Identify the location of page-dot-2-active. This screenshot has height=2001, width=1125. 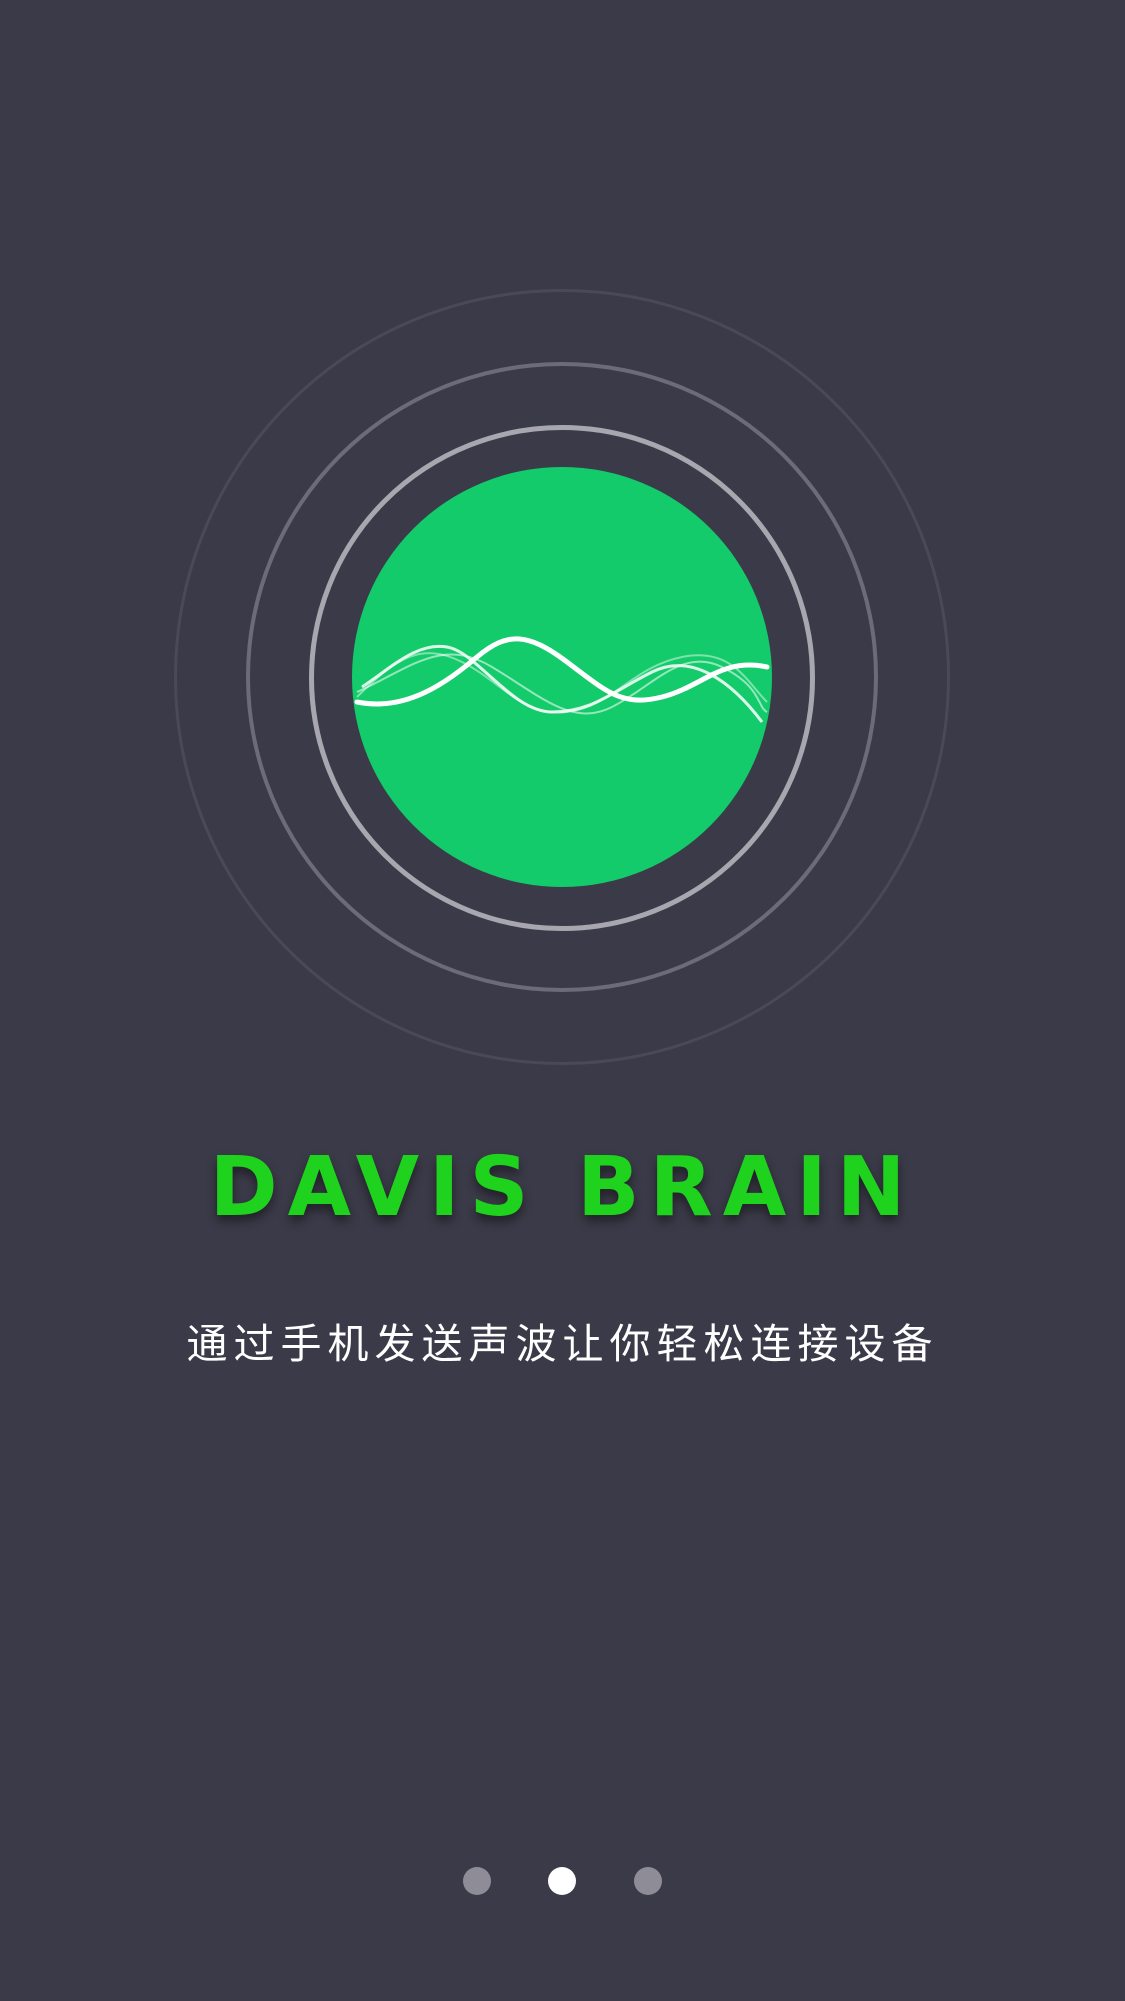
(562, 1881).